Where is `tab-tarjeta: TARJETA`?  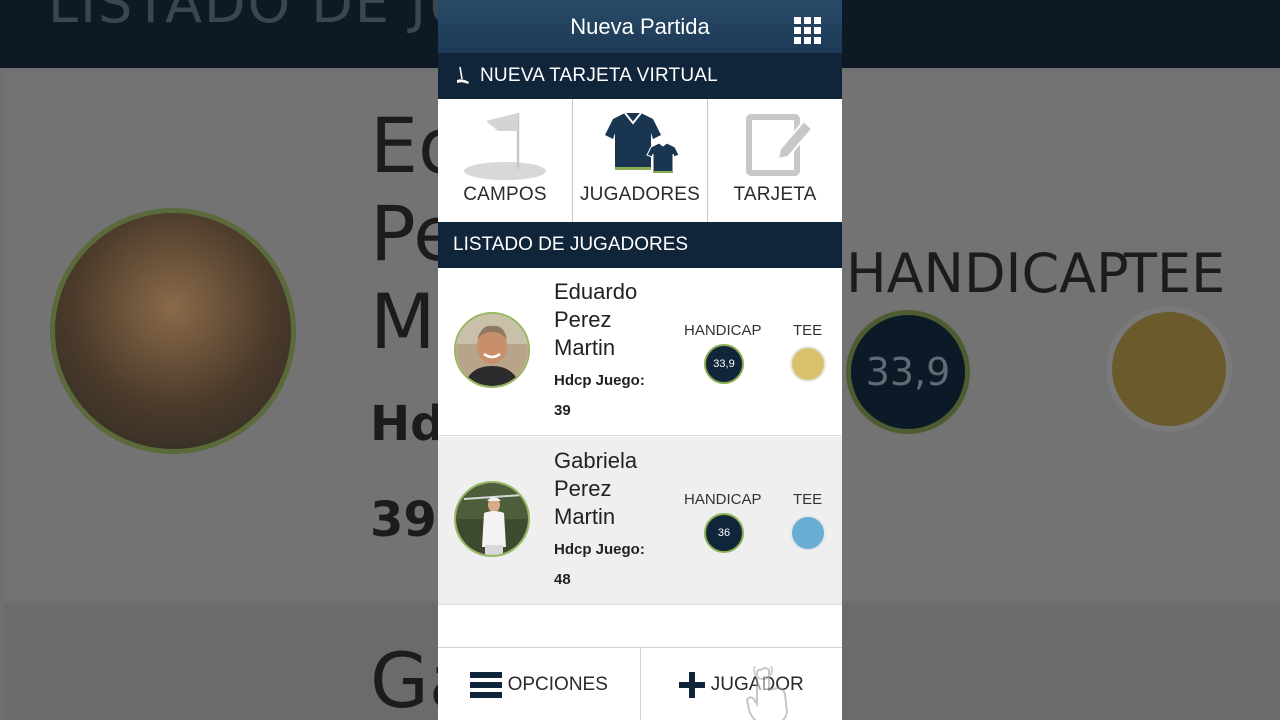 tab-tarjeta: TARJETA is located at coordinates (775, 160).